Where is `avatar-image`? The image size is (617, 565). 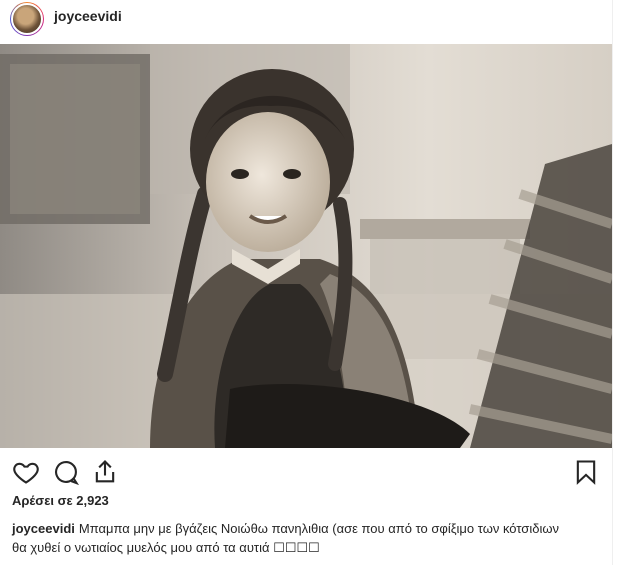 avatar-image is located at coordinates (27, 19).